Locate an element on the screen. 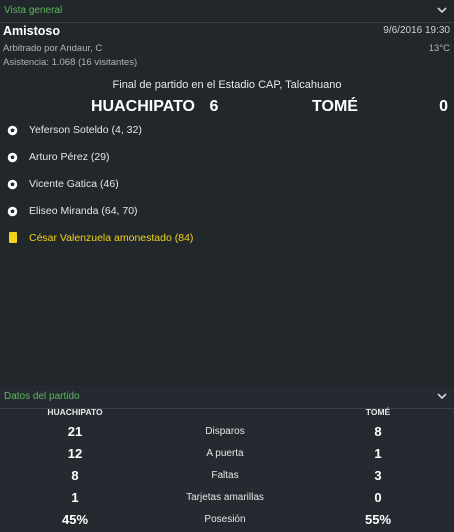  goal-event-text: Vicente Gatica (46) is located at coordinates (74, 184).